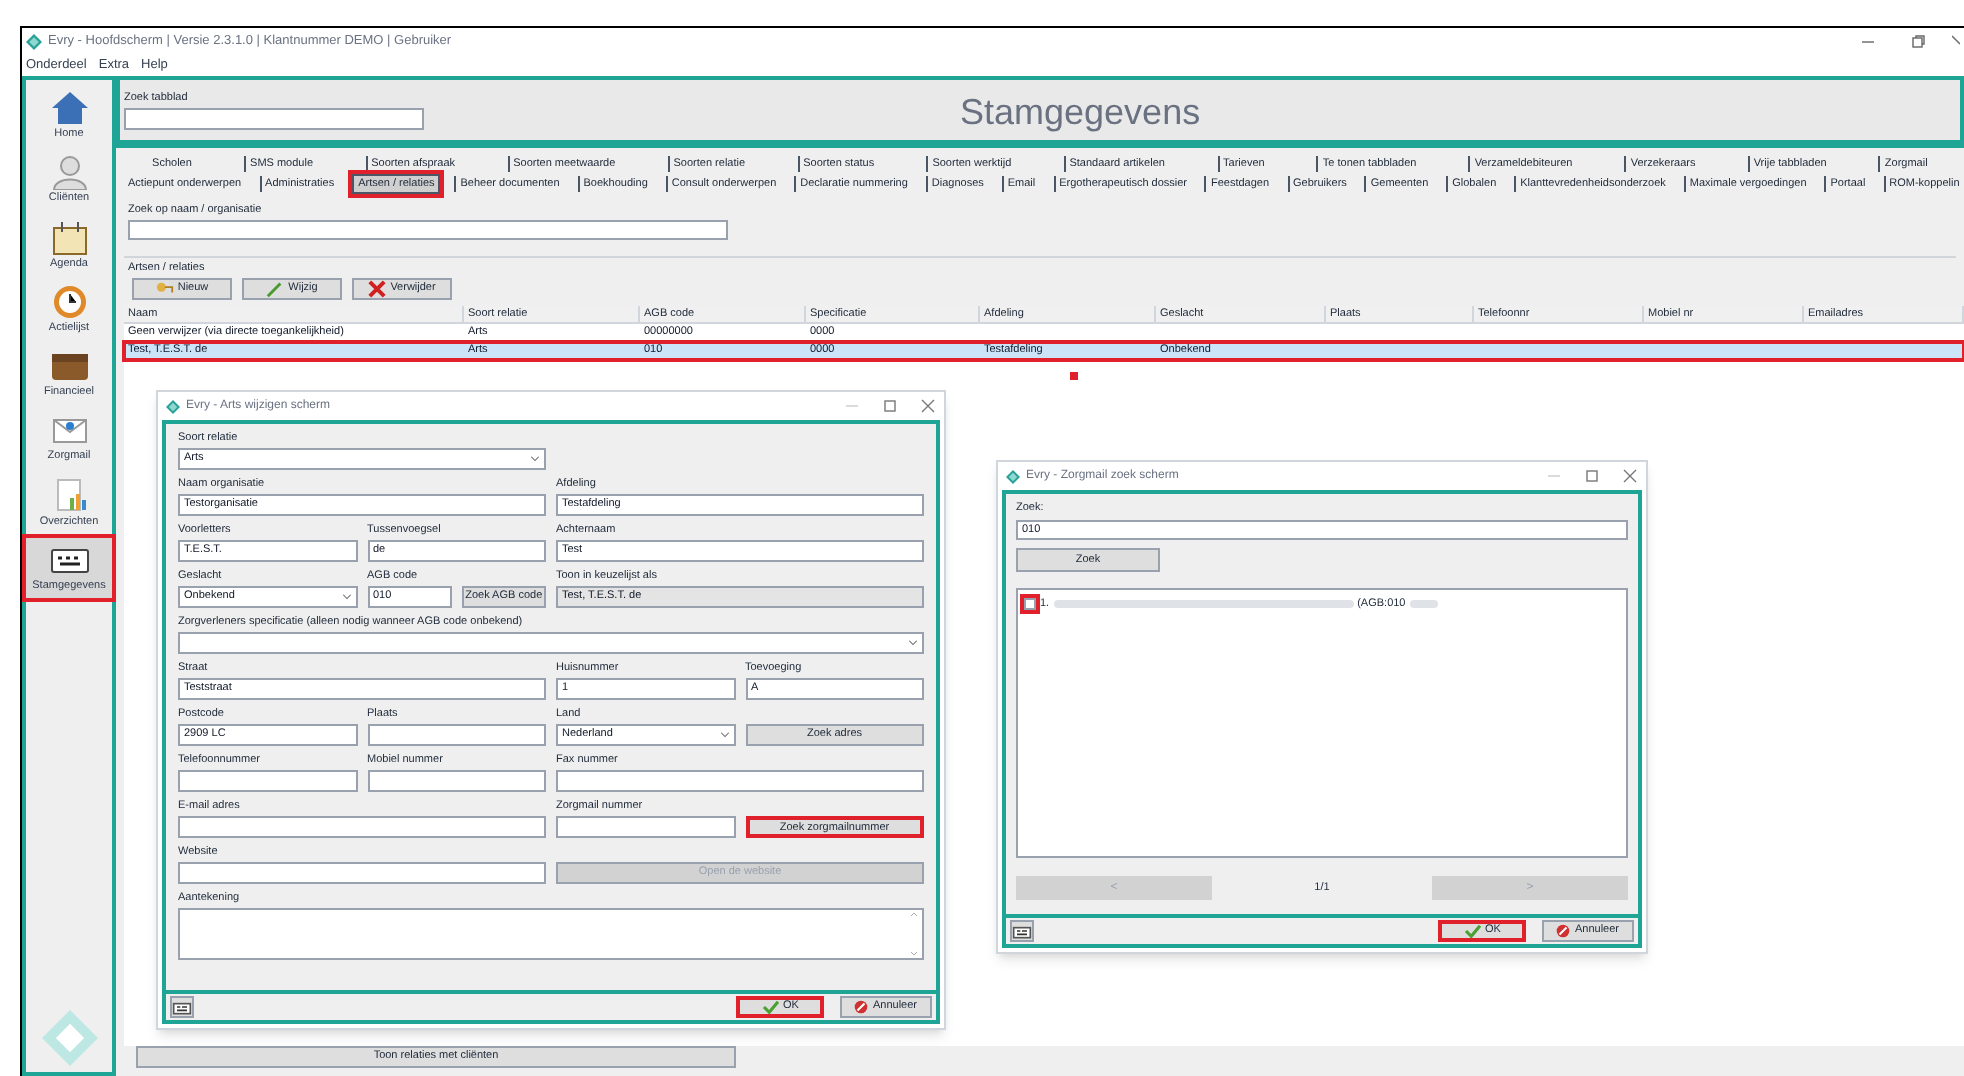  Describe the element at coordinates (1080, 113) in the screenshot. I see `page-title: Stamgegevens` at that location.